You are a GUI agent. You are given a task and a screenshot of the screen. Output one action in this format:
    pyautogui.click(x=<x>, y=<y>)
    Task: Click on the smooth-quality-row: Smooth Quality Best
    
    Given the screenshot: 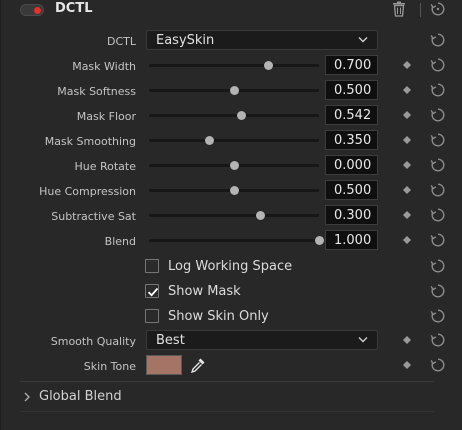 What is the action you would take?
    pyautogui.click(x=231, y=342)
    